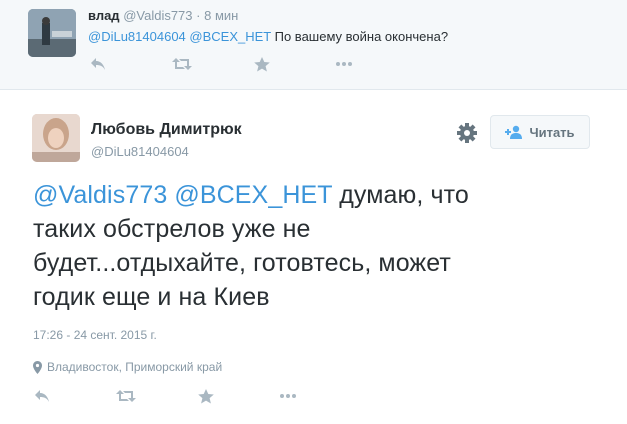  I want to click on add-user-icon, so click(514, 132).